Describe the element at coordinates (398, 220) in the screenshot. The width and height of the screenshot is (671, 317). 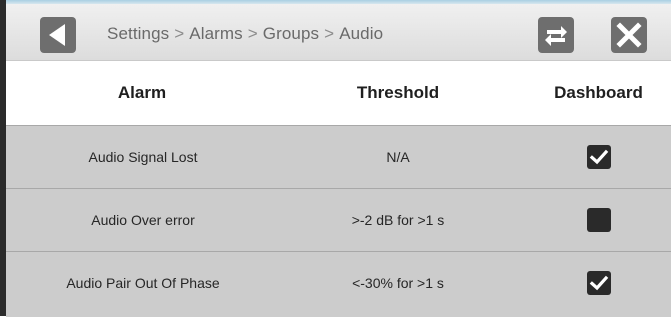
I see `threshold-value: >-2 dB for >1 s` at that location.